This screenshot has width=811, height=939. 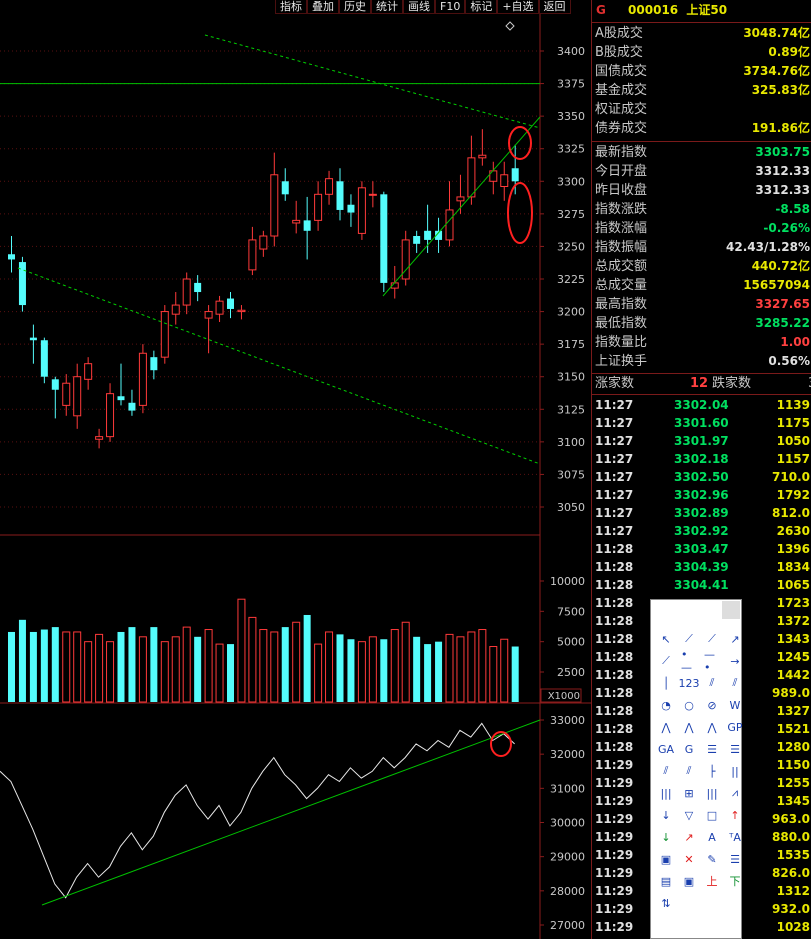 What do you see at coordinates (735, 705) in the screenshot?
I see `wave-icon: W` at bounding box center [735, 705].